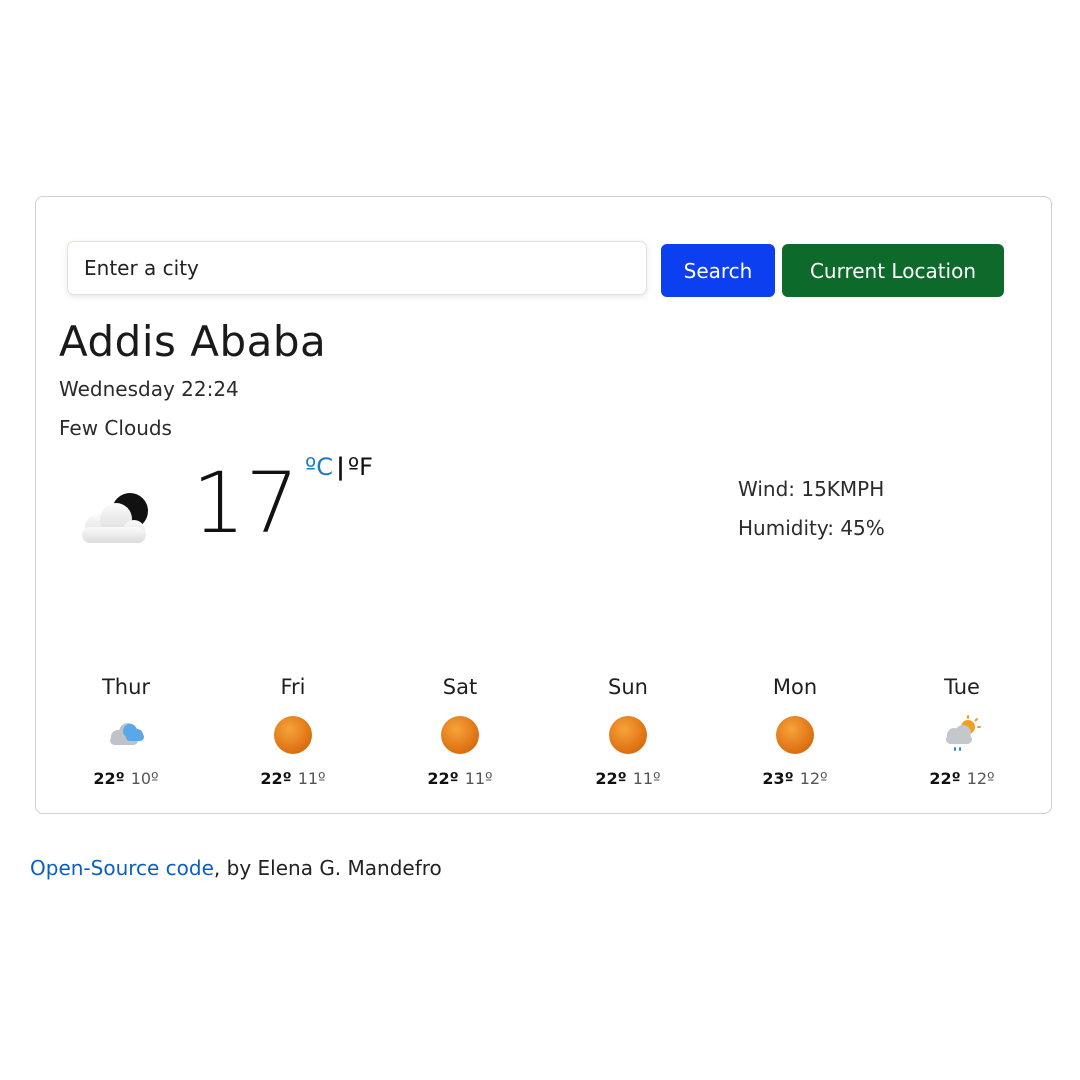  I want to click on author-credit: , by Elena G. Mandefro, so click(327, 868).